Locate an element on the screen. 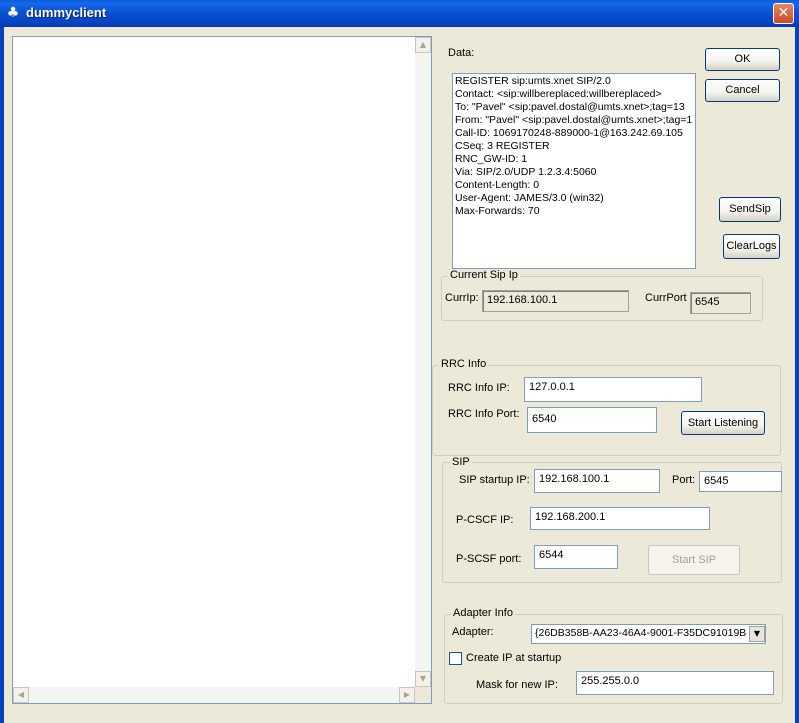 The image size is (799, 723). curr-port-field: 6545 is located at coordinates (720, 303).